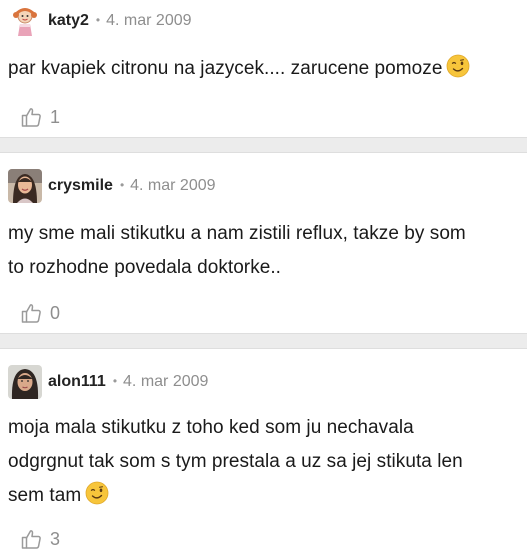 This screenshot has width=527, height=553. I want to click on like-button: 3, so click(263, 534).